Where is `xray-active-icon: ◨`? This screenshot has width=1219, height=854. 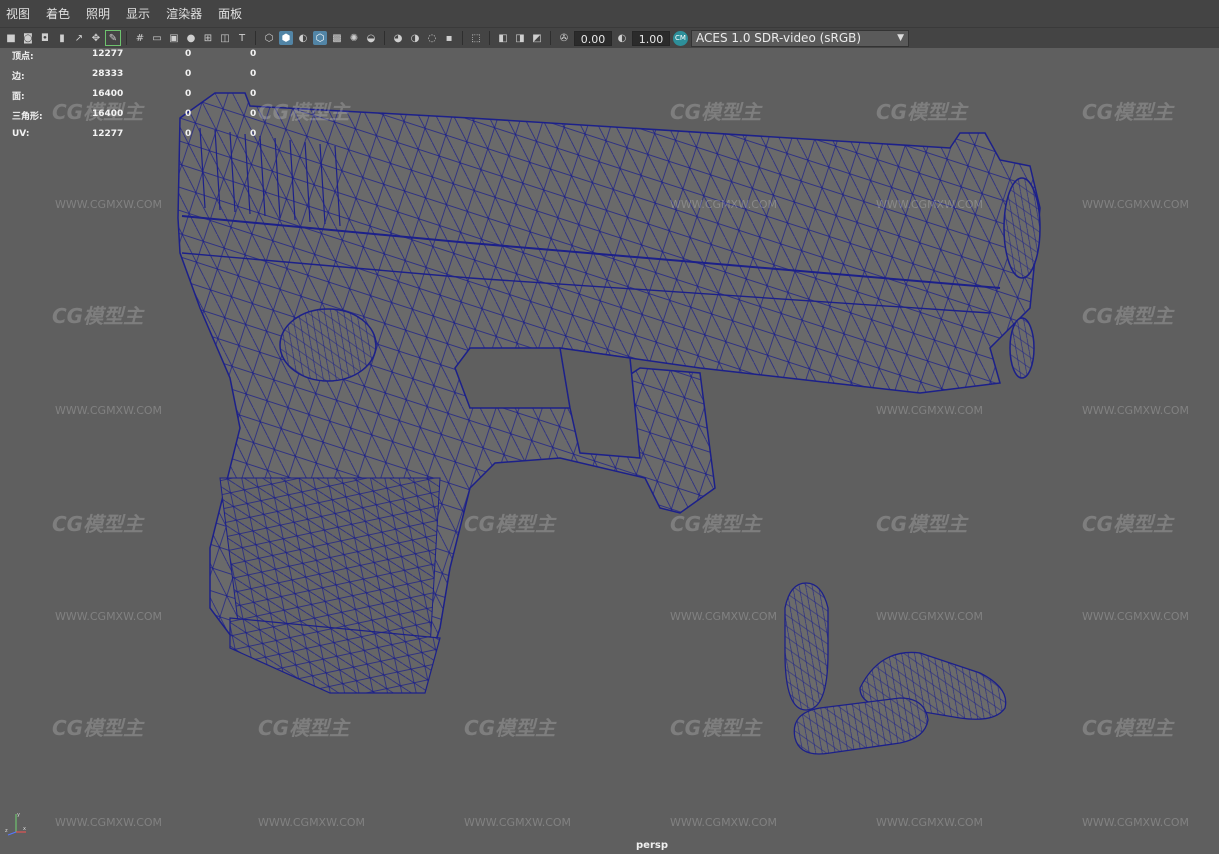
xray-active-icon: ◨ is located at coordinates (520, 38).